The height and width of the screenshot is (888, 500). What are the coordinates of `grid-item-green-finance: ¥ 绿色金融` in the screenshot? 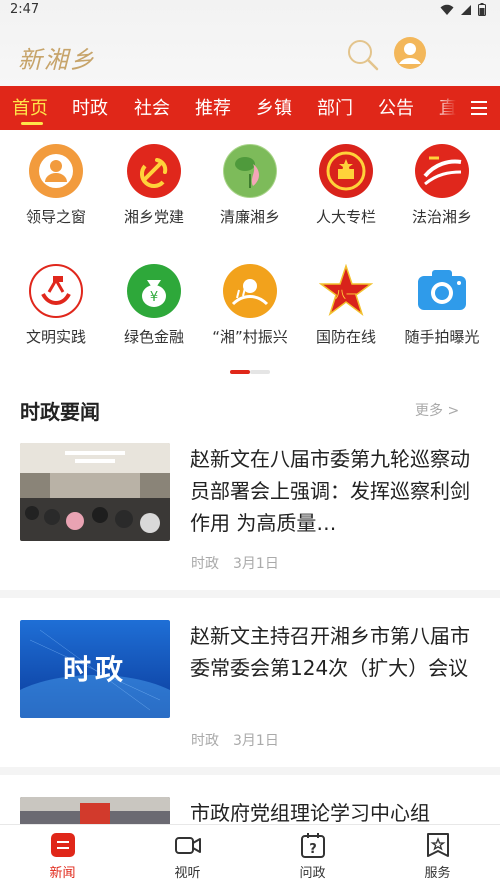 It's located at (154, 314).